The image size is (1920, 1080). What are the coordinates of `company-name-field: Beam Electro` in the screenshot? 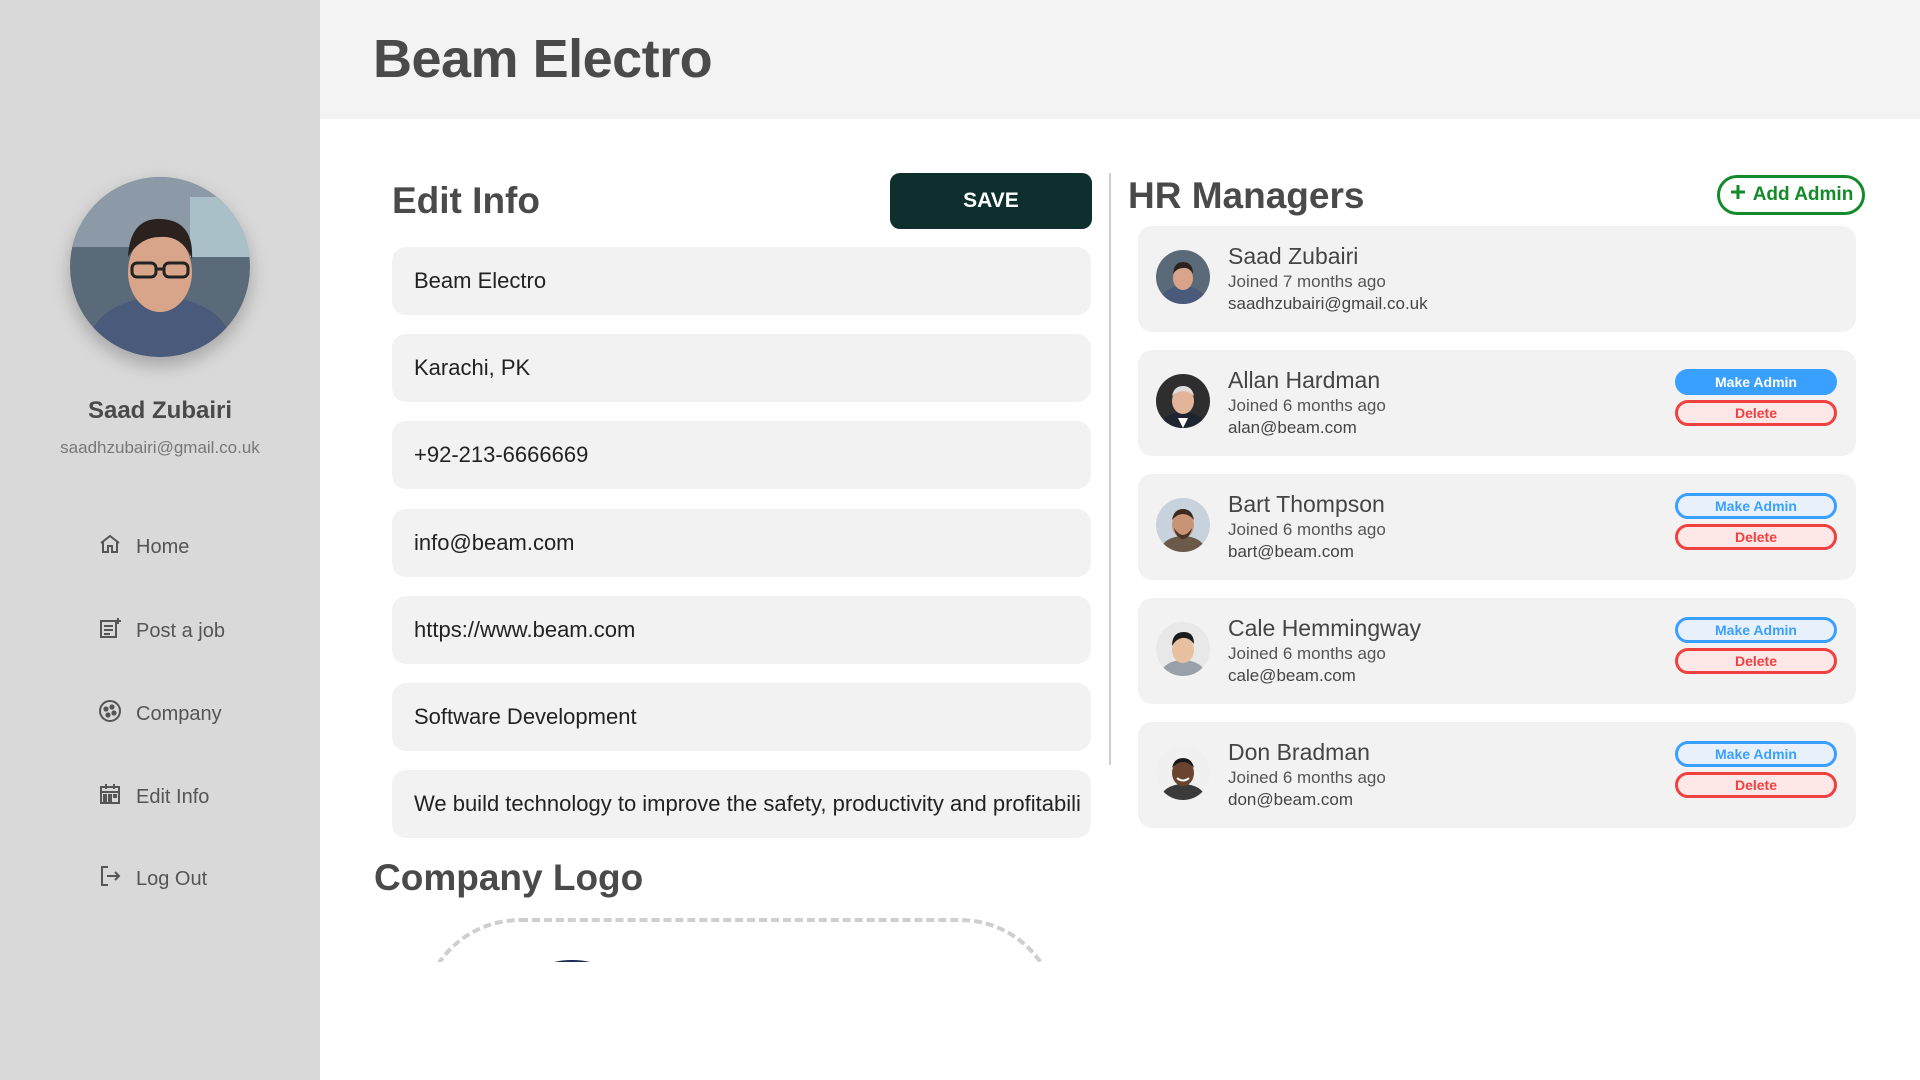 It's located at (741, 281).